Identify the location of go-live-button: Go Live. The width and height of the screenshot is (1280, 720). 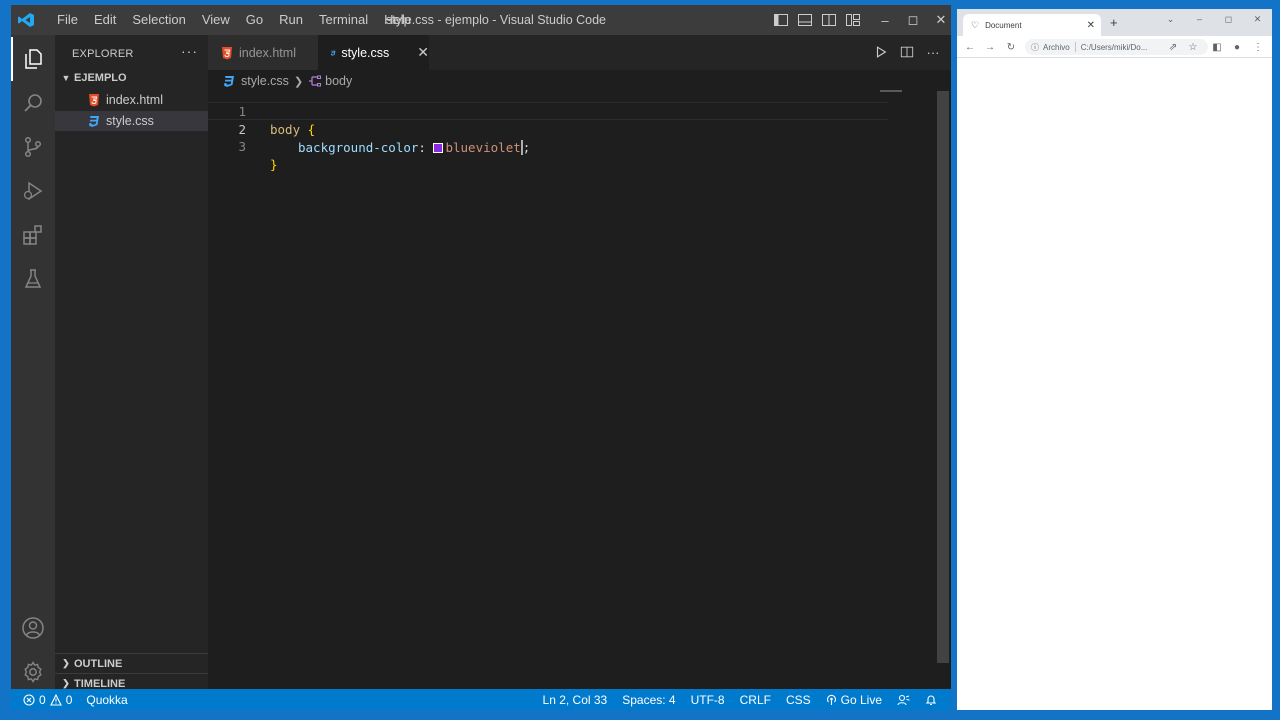
(854, 700).